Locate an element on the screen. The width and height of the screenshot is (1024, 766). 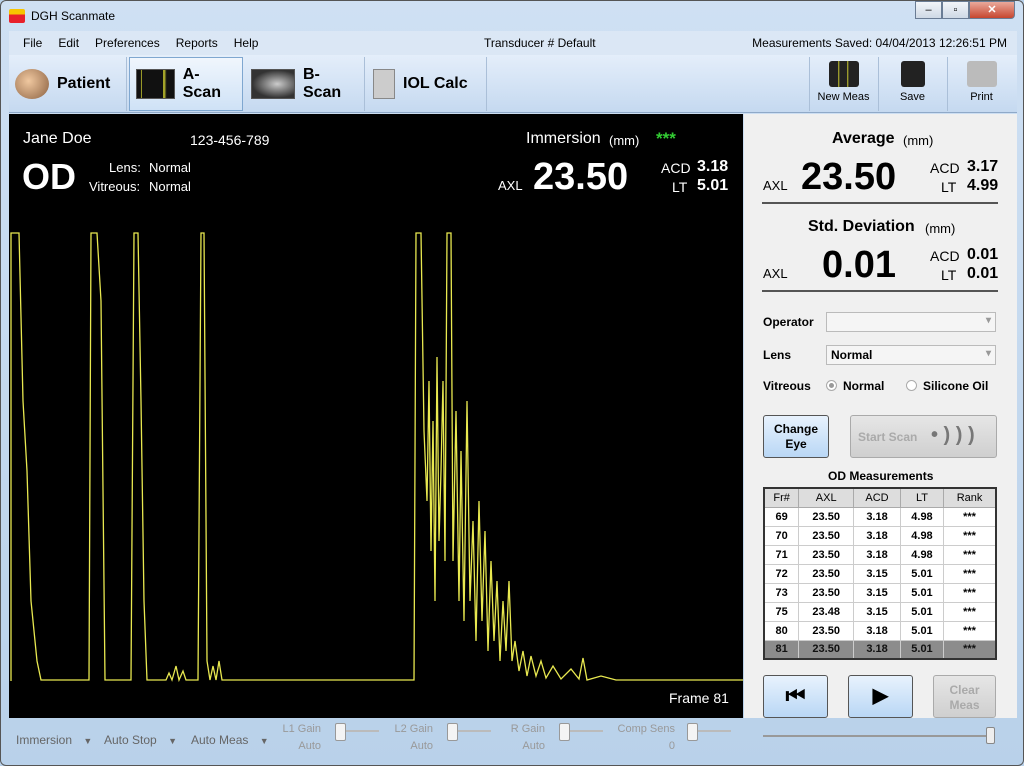
button-label: Start Scan is located at coordinates (888, 437).